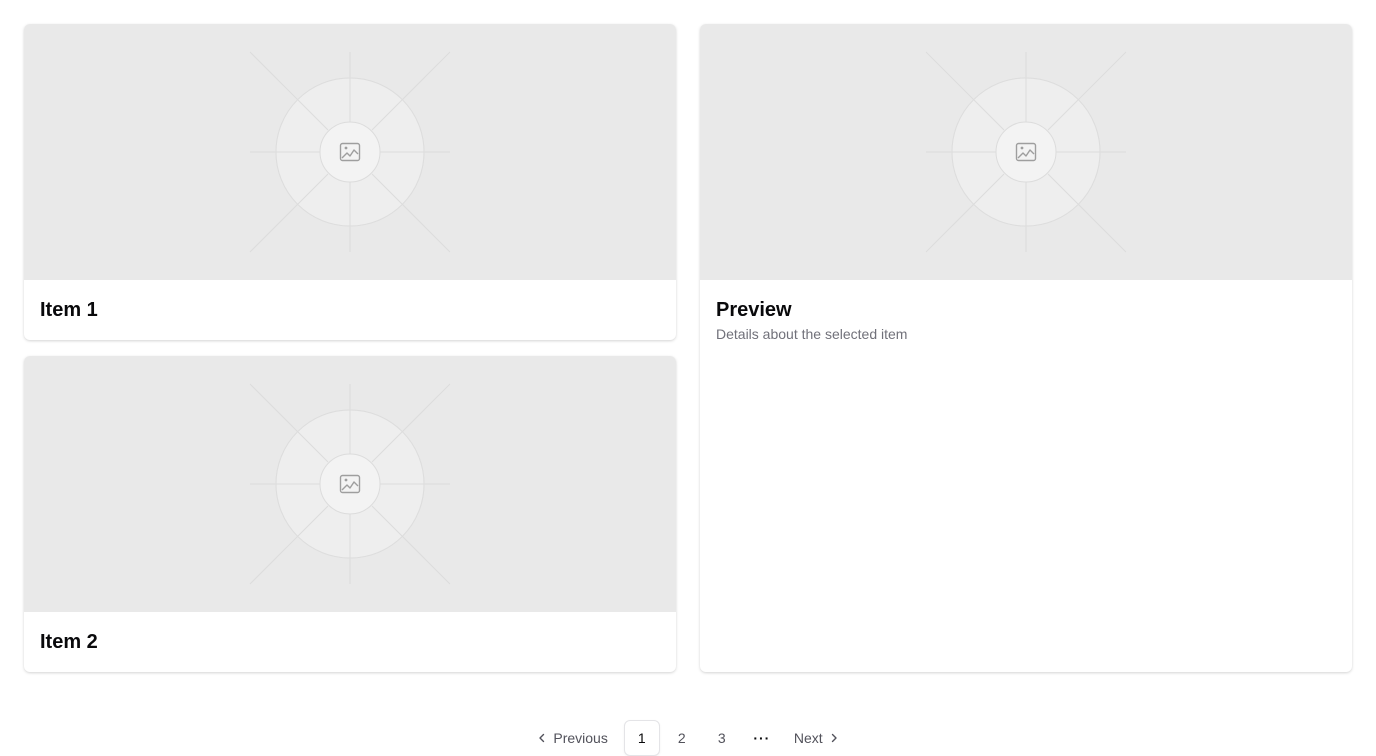  Describe the element at coordinates (754, 310) in the screenshot. I see `preview-title: Preview` at that location.